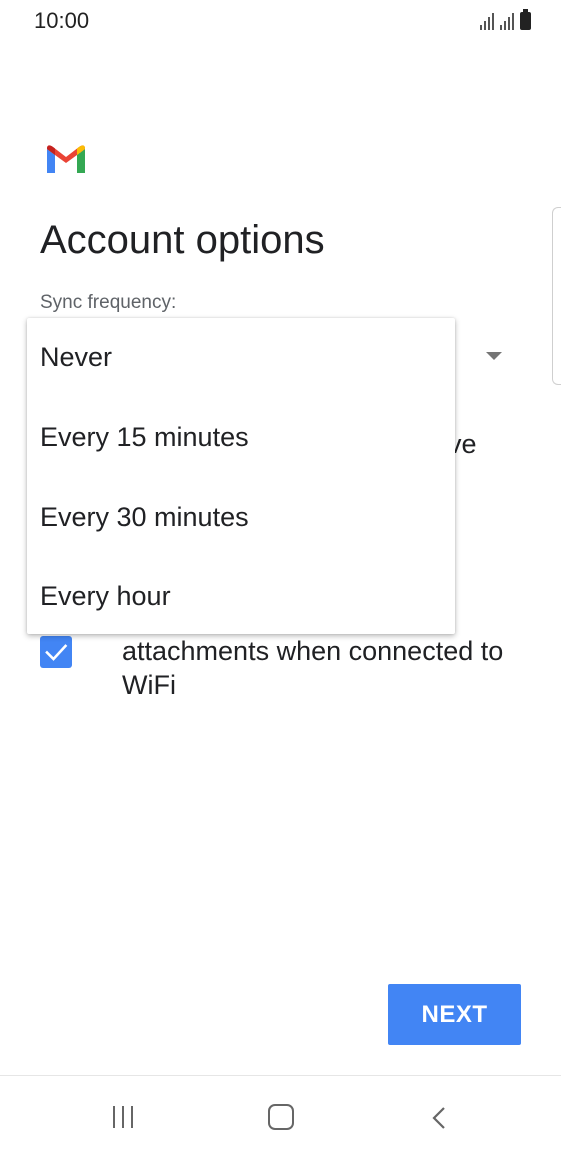  What do you see at coordinates (76, 357) in the screenshot?
I see `dropdown-option-never: Never` at bounding box center [76, 357].